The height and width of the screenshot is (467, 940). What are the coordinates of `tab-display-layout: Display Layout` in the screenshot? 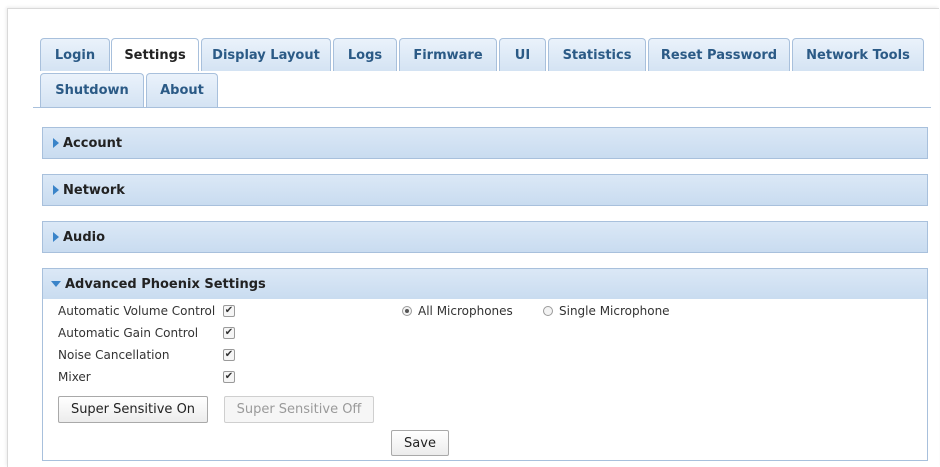 It's located at (266, 54).